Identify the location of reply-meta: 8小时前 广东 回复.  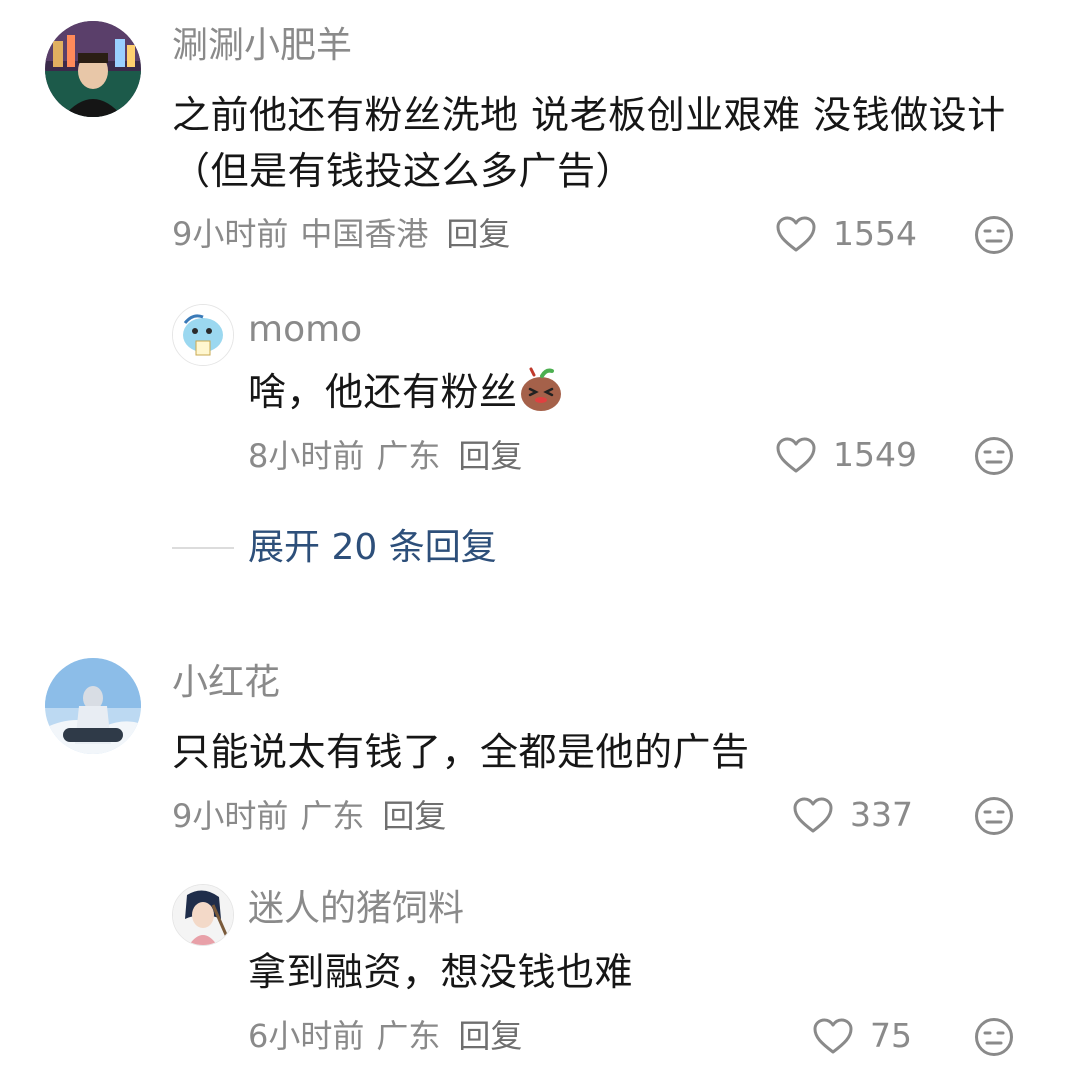
(391, 456).